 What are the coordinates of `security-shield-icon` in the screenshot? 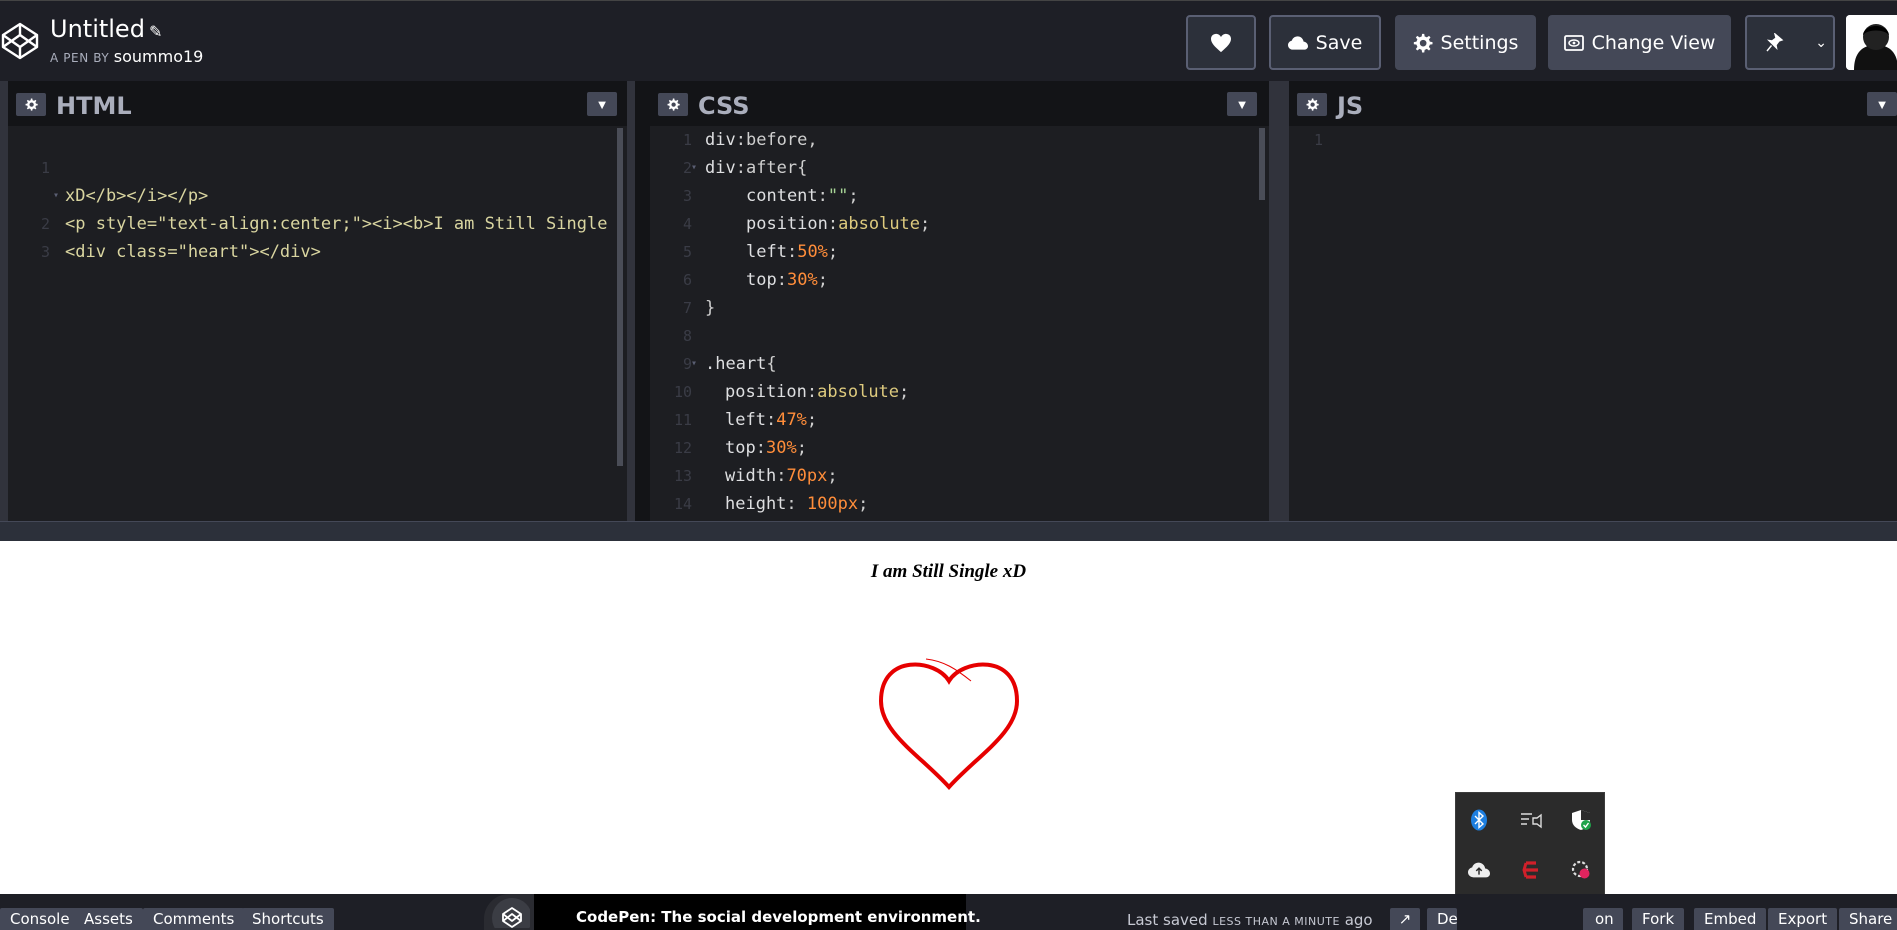 It's located at (1581, 820).